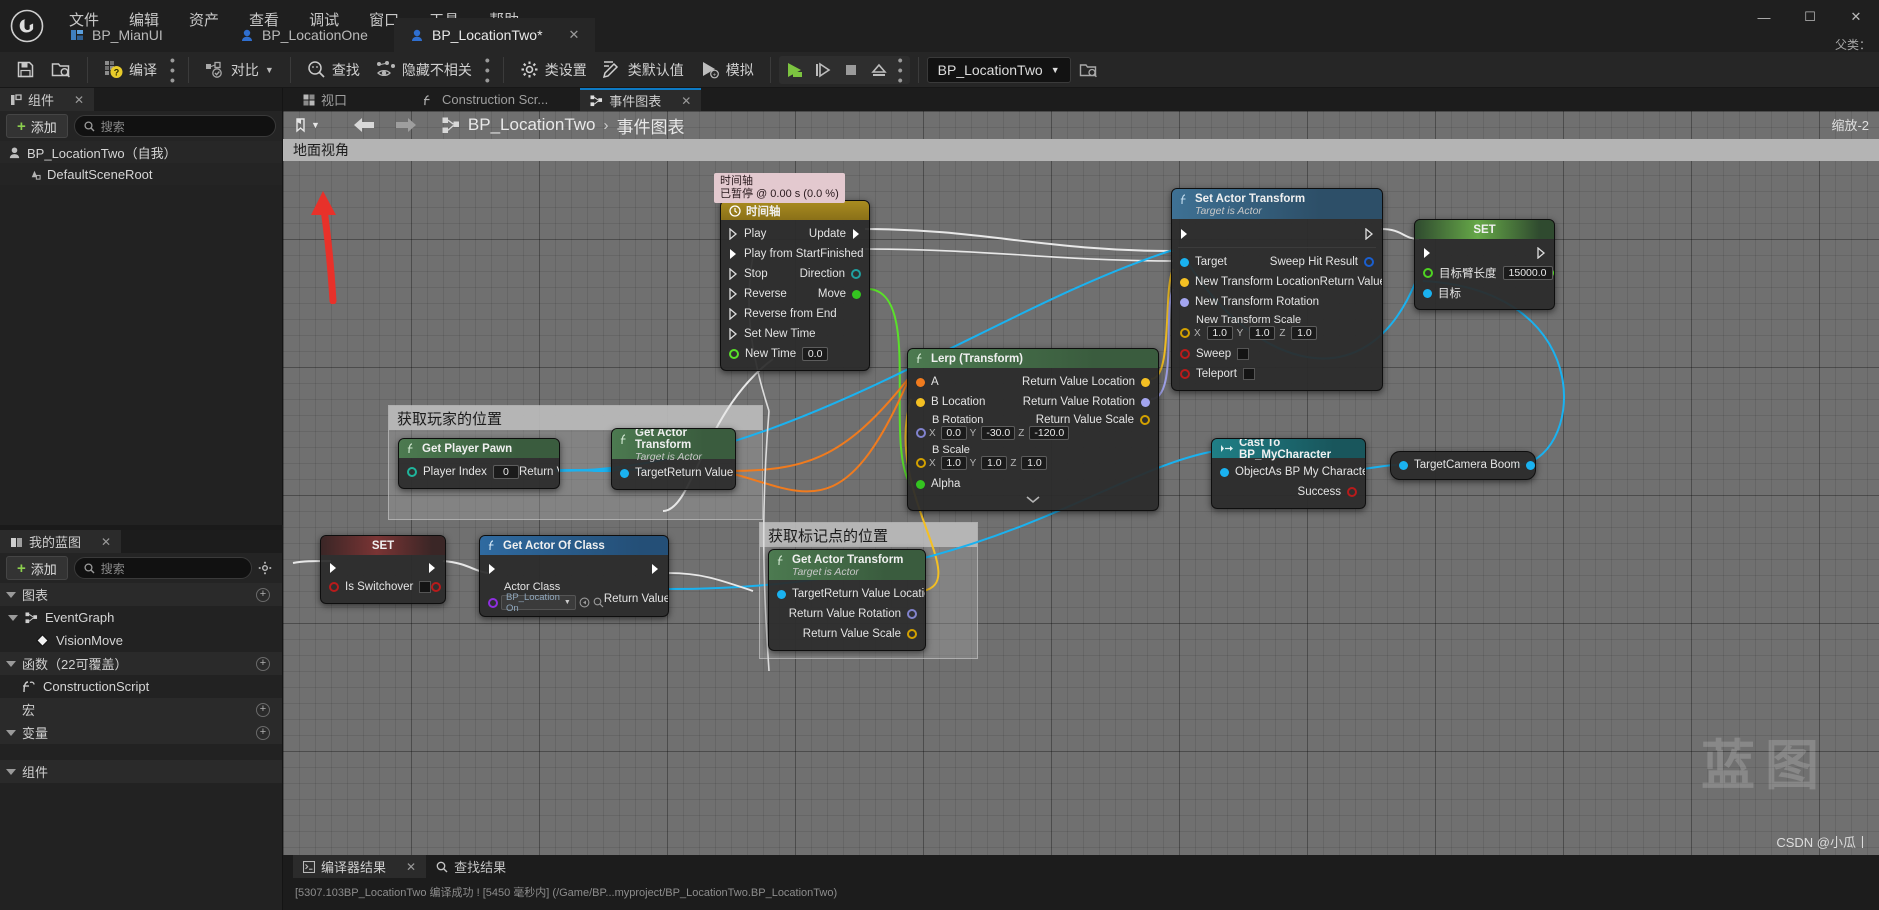 This screenshot has height=910, width=1879. I want to click on asset-tab-bp-locationone: BP_LocationOne, so click(309, 35).